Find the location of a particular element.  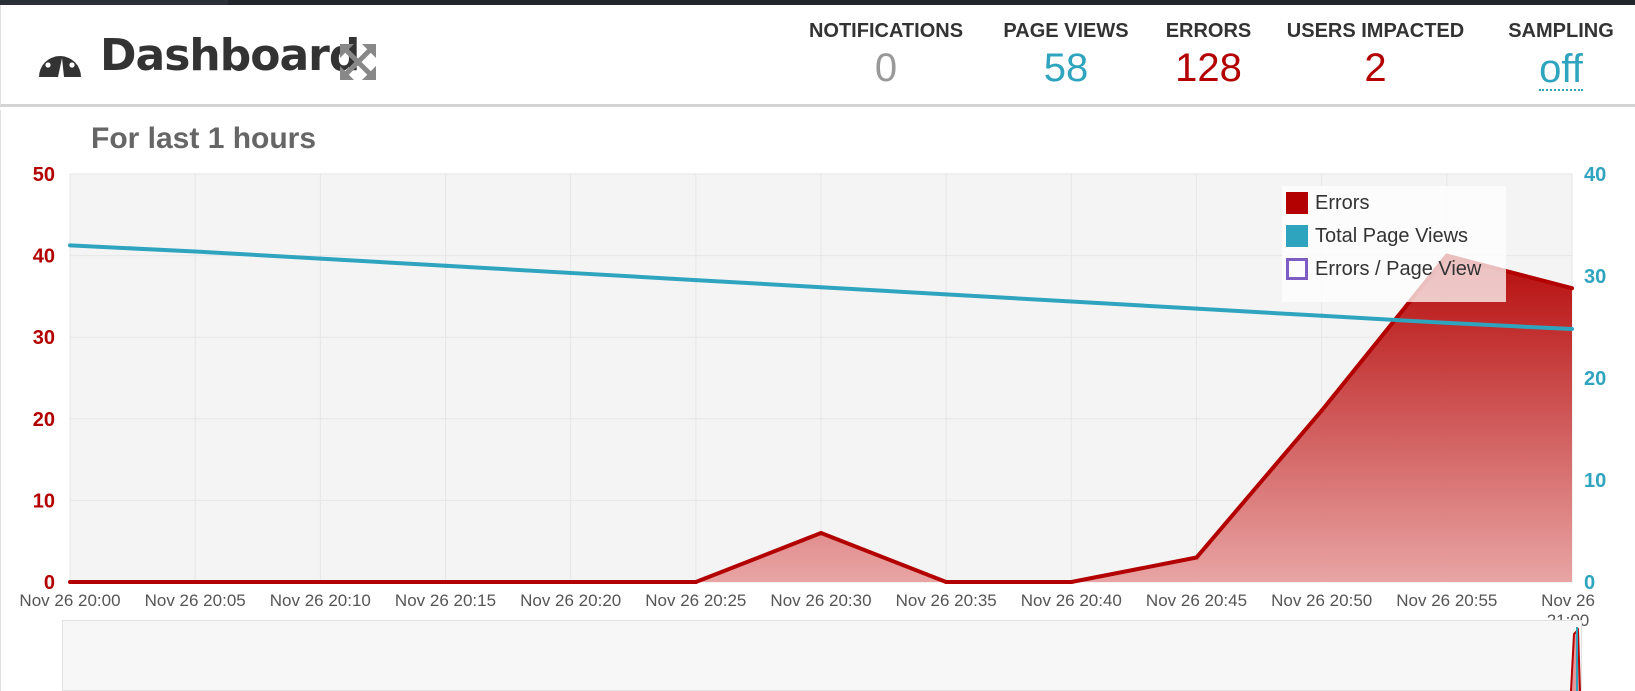

y-left-tick-label: 10 is located at coordinates (44, 501).